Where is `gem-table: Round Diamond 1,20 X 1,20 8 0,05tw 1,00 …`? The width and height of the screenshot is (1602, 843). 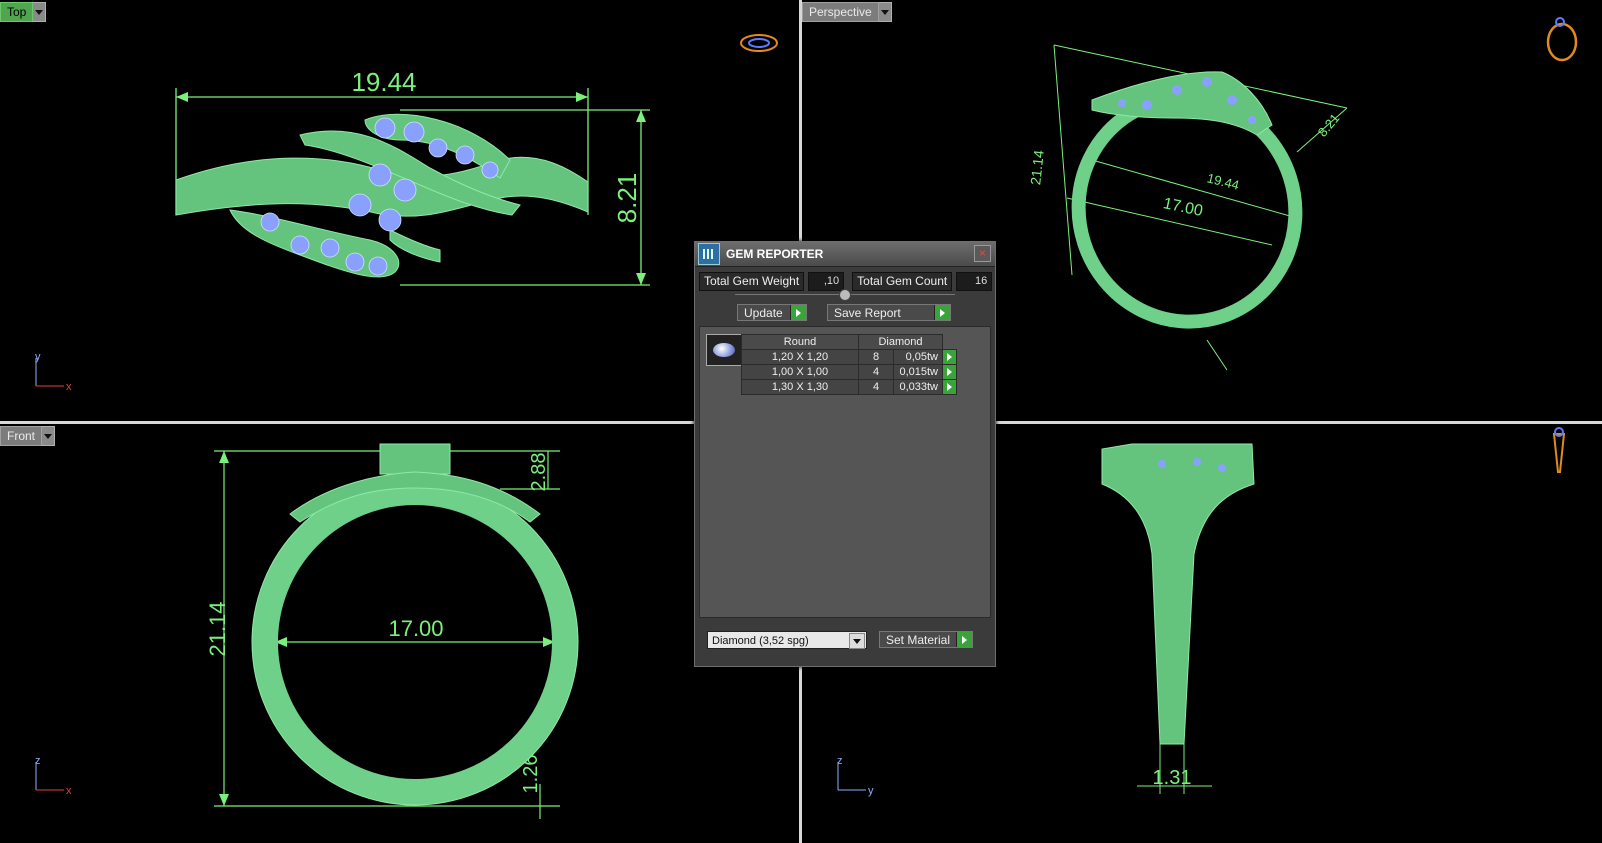
gem-table: Round Diamond 1,20 X 1,20 8 0,05tw 1,00 … is located at coordinates (849, 364).